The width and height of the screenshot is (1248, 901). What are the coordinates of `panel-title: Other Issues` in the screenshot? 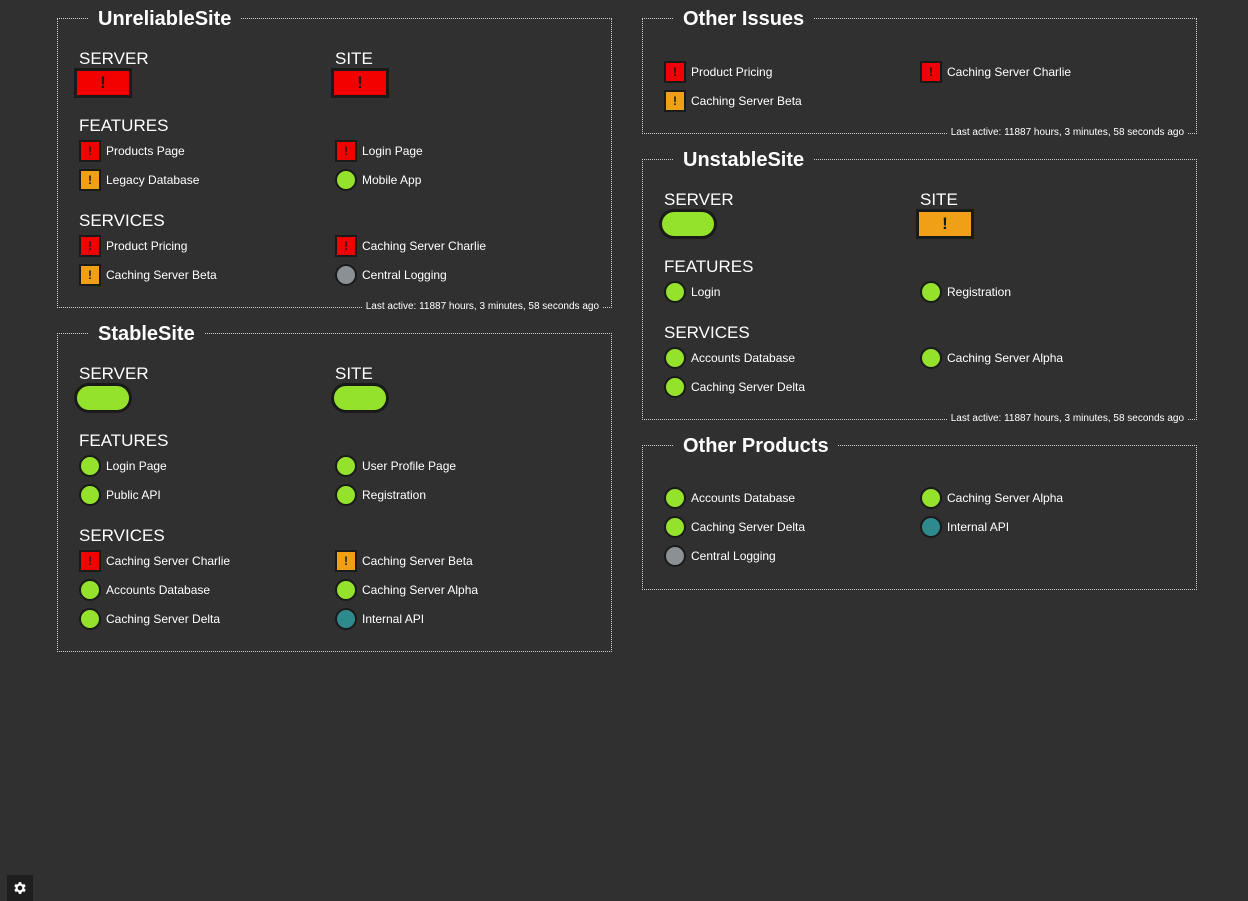 It's located at (744, 19).